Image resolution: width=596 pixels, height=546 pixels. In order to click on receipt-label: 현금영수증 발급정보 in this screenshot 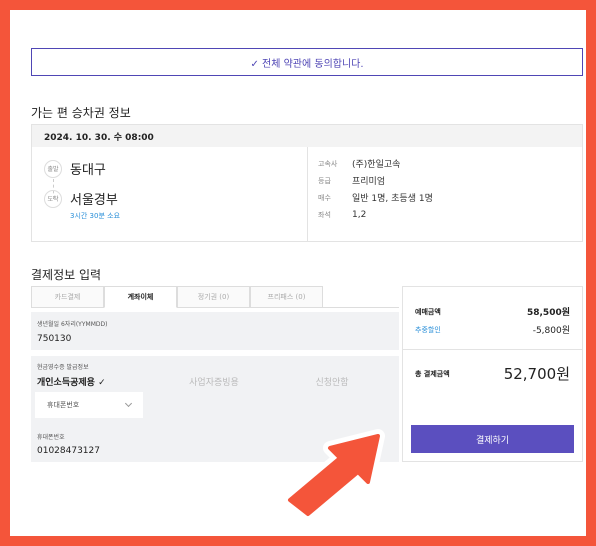, I will do `click(63, 367)`.